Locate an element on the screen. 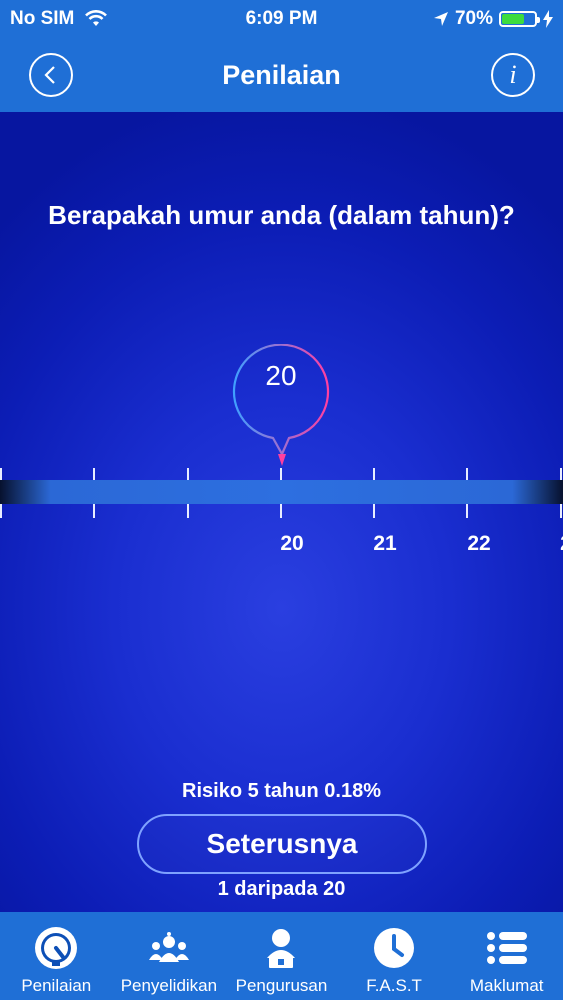 The width and height of the screenshot is (563, 1000). tab-label: Maklumat is located at coordinates (506, 985).